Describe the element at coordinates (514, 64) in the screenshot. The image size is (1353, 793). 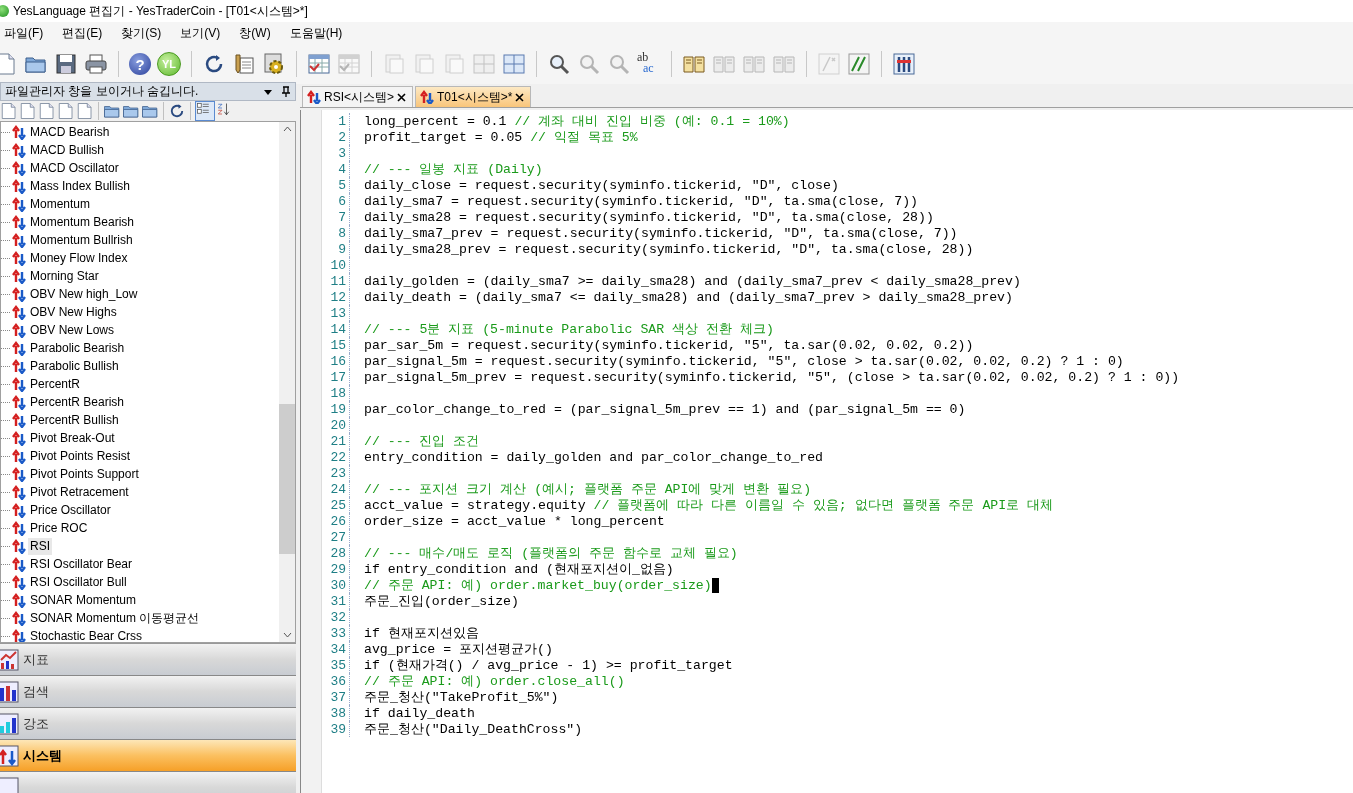
I see `grid-icon` at that location.